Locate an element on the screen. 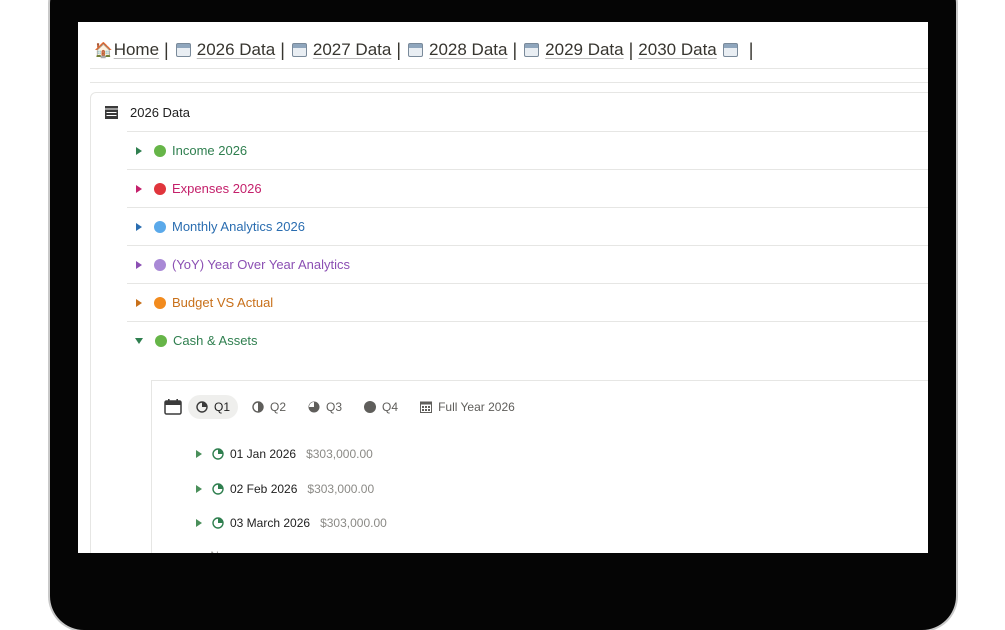 Image resolution: width=1005 pixels, height=630 pixels. tab-q1: Q1 is located at coordinates (213, 407).